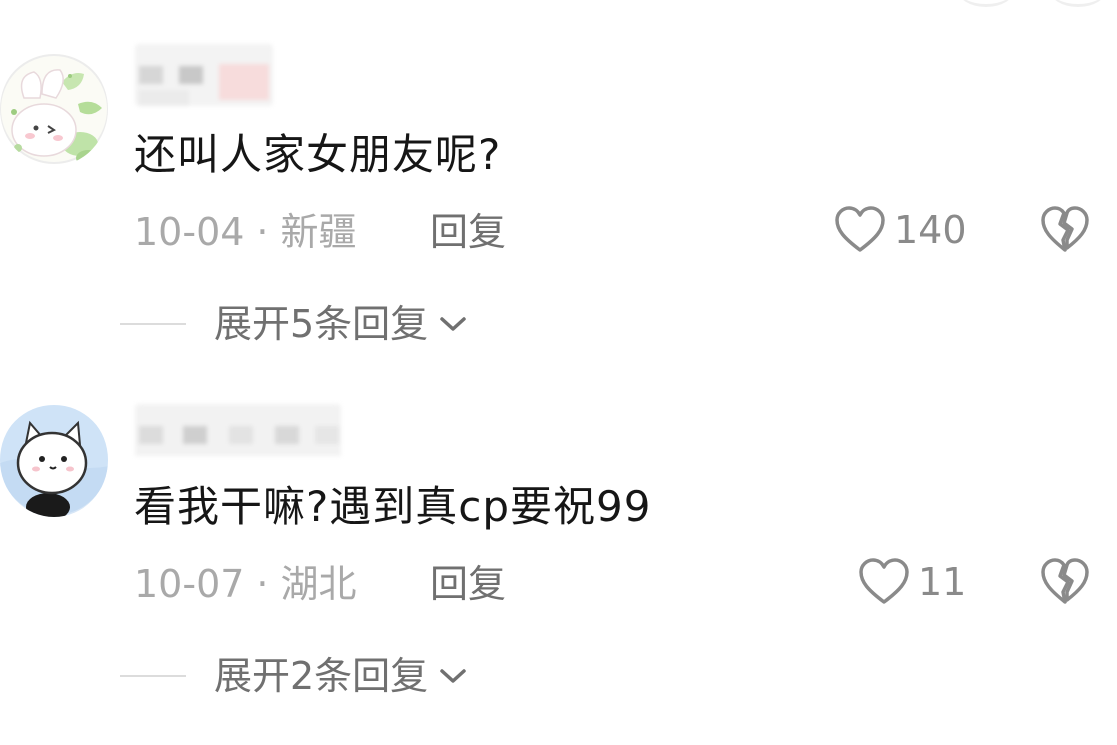 This screenshot has height=745, width=1117. I want to click on expand-replies-button: 展开5条回复, so click(294, 324).